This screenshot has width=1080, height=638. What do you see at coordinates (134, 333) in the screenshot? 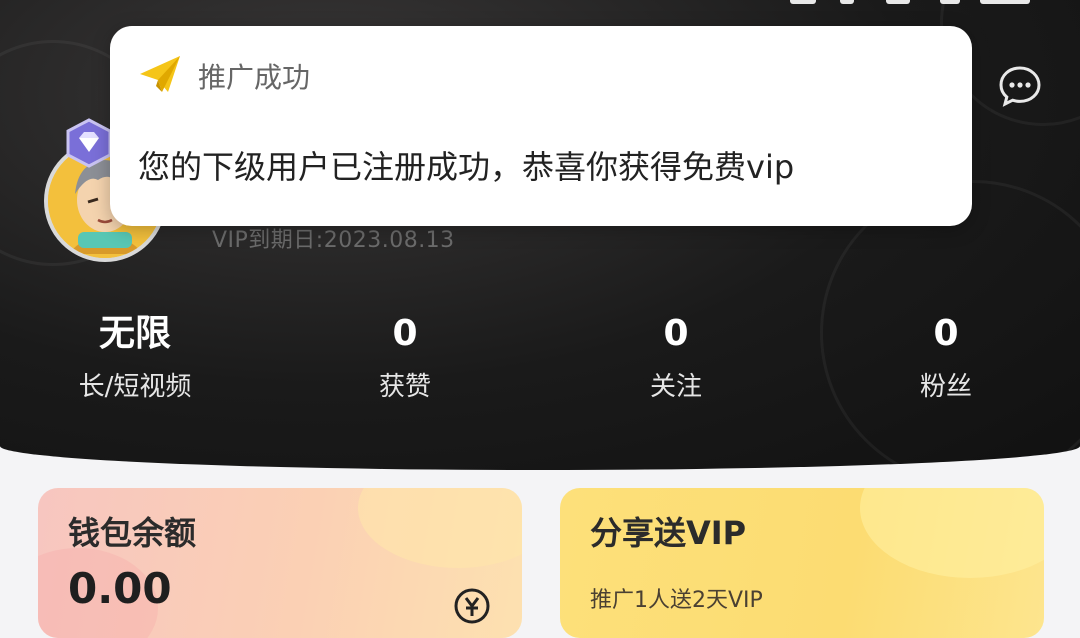
I see `stat-value: 无限` at bounding box center [134, 333].